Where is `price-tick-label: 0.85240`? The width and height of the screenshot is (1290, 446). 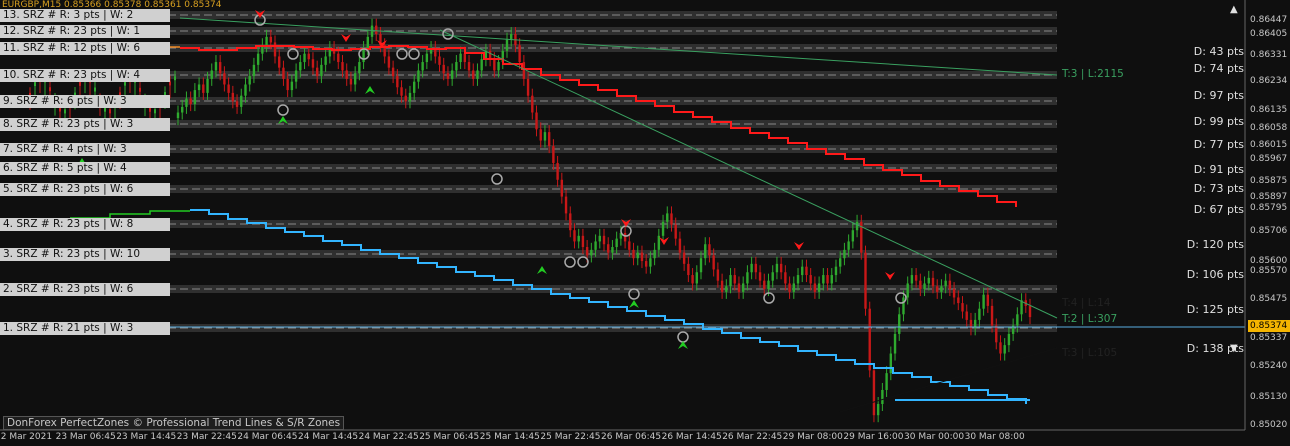
price-tick-label: 0.85240 is located at coordinates (1269, 366).